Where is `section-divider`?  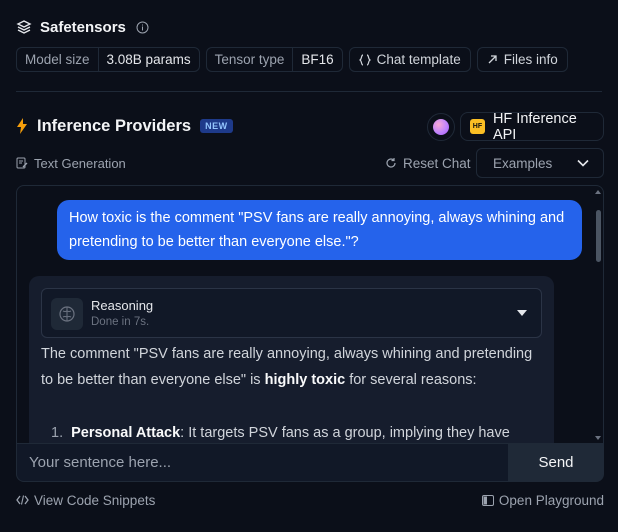
section-divider is located at coordinates (309, 91).